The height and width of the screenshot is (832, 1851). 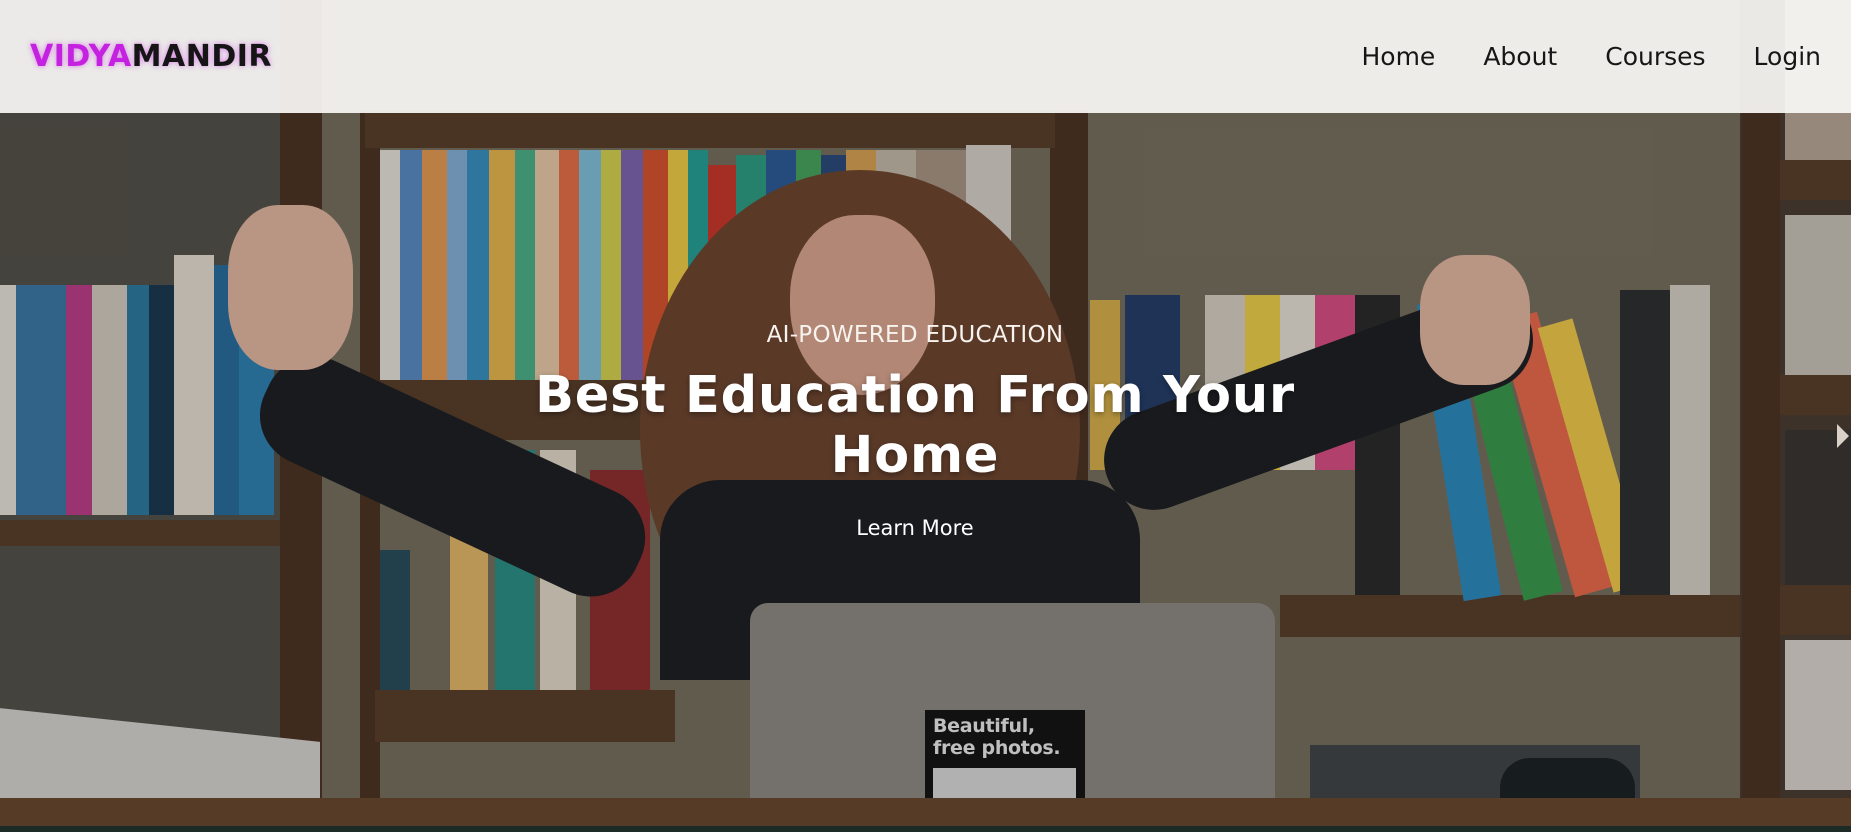 I want to click on logo-part2: MANDIR, so click(x=202, y=56).